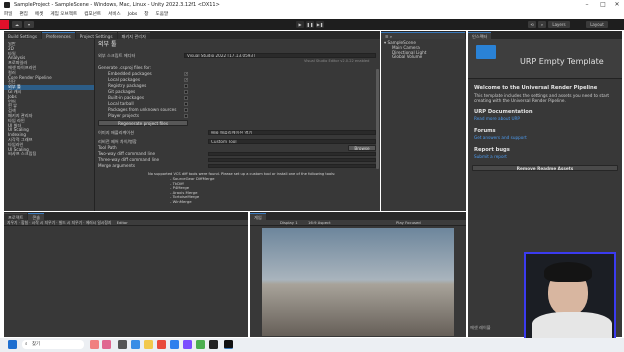  Describe the element at coordinates (358, 282) in the screenshot. I see `game-viewport` at that location.